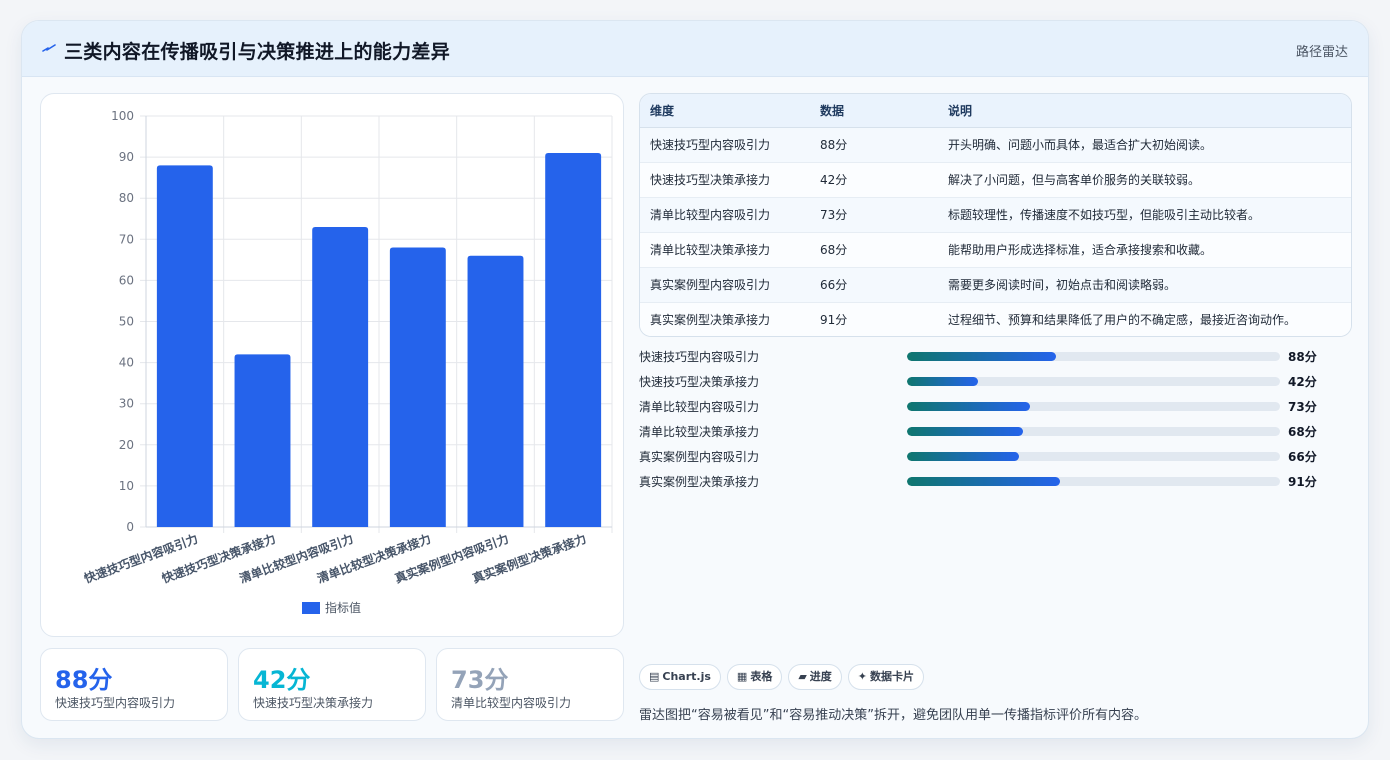 The width and height of the screenshot is (1390, 760). What do you see at coordinates (480, 680) in the screenshot?
I see `kpi-value: 73分` at bounding box center [480, 680].